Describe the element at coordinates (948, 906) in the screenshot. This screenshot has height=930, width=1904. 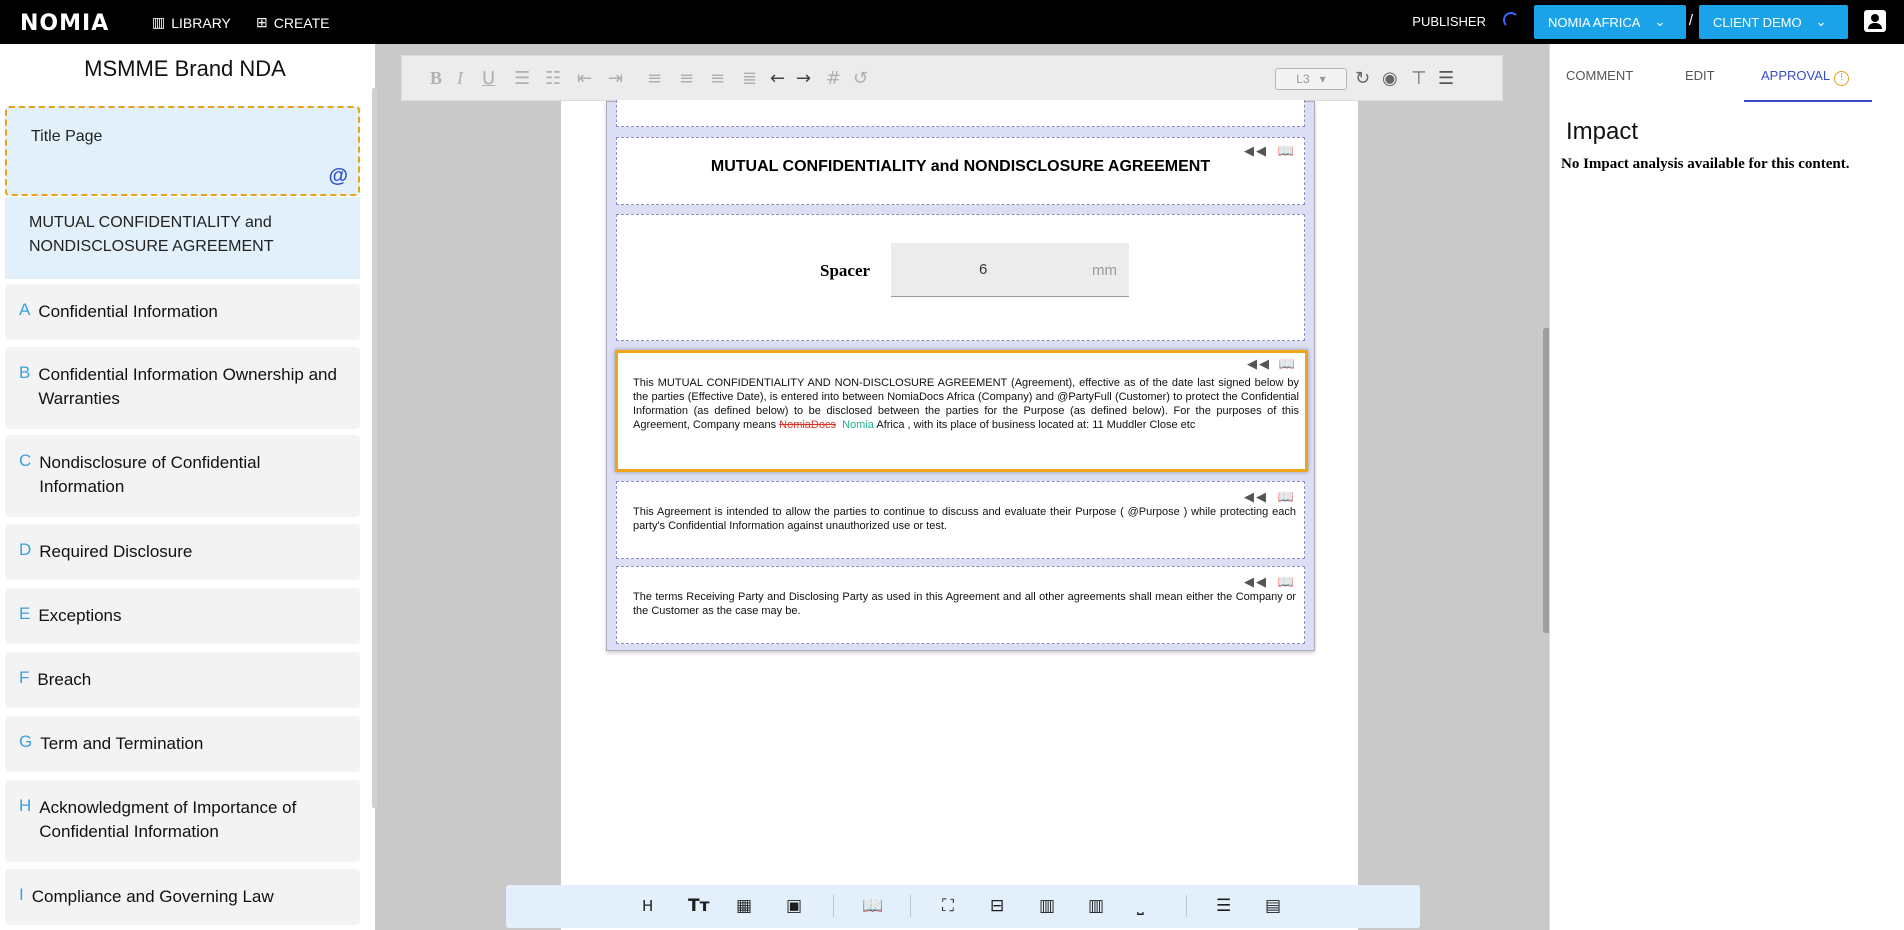
I see `fit-page-icon: ⛶` at that location.